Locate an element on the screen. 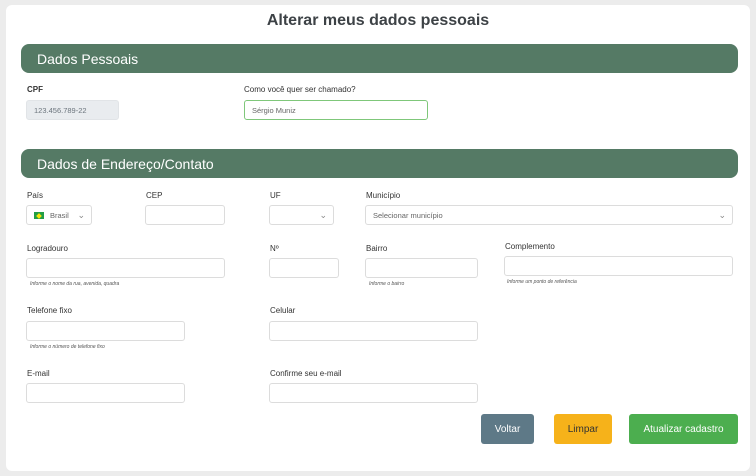 Image resolution: width=756 pixels, height=476 pixels. clear-button: Limpar is located at coordinates (583, 429).